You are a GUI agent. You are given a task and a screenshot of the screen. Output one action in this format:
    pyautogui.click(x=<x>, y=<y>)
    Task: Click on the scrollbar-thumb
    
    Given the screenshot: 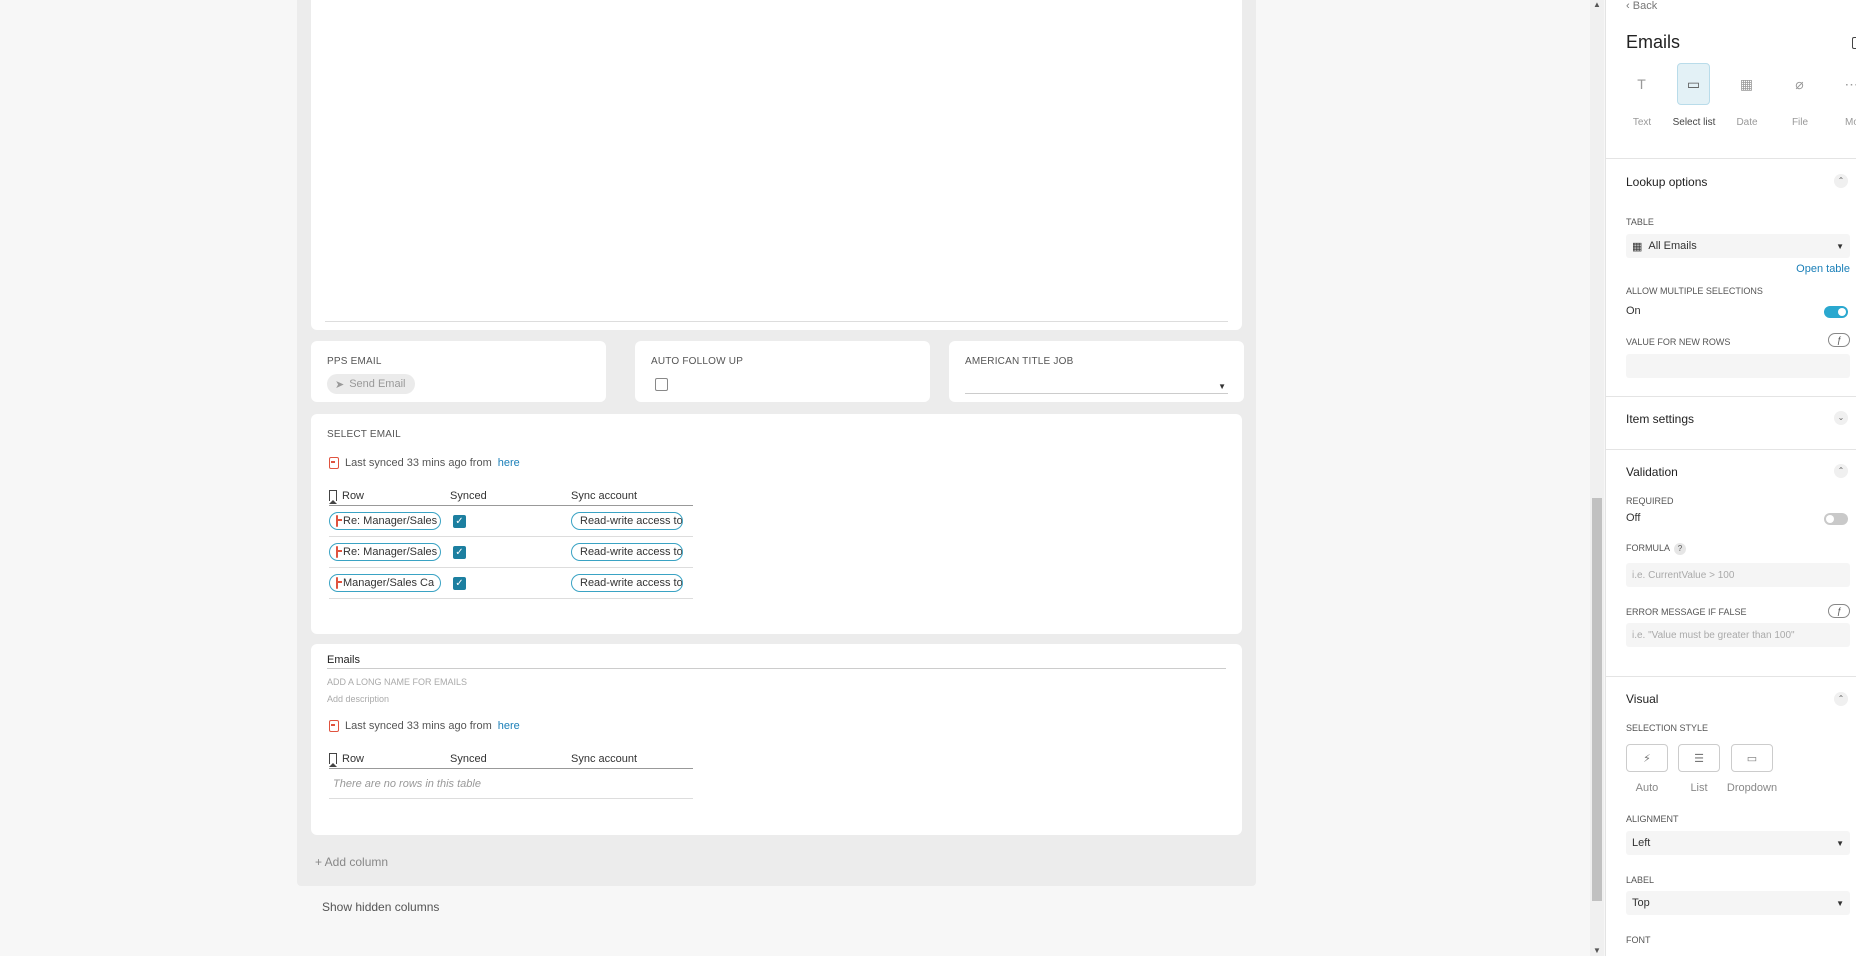 What is the action you would take?
    pyautogui.click(x=1597, y=699)
    